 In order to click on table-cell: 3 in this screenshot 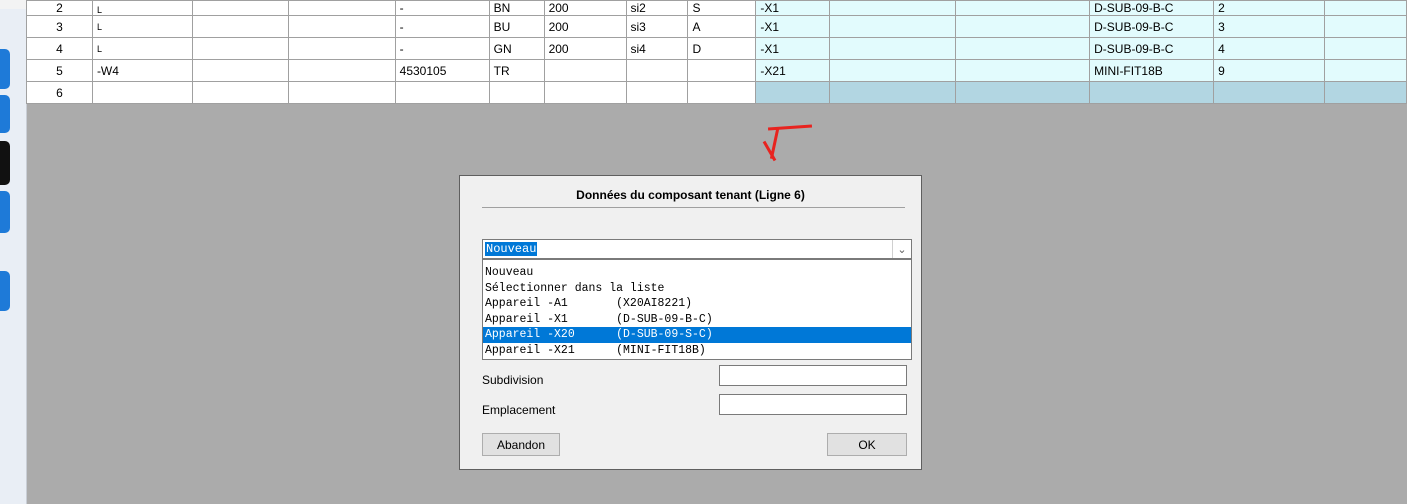, I will do `click(1269, 26)`.